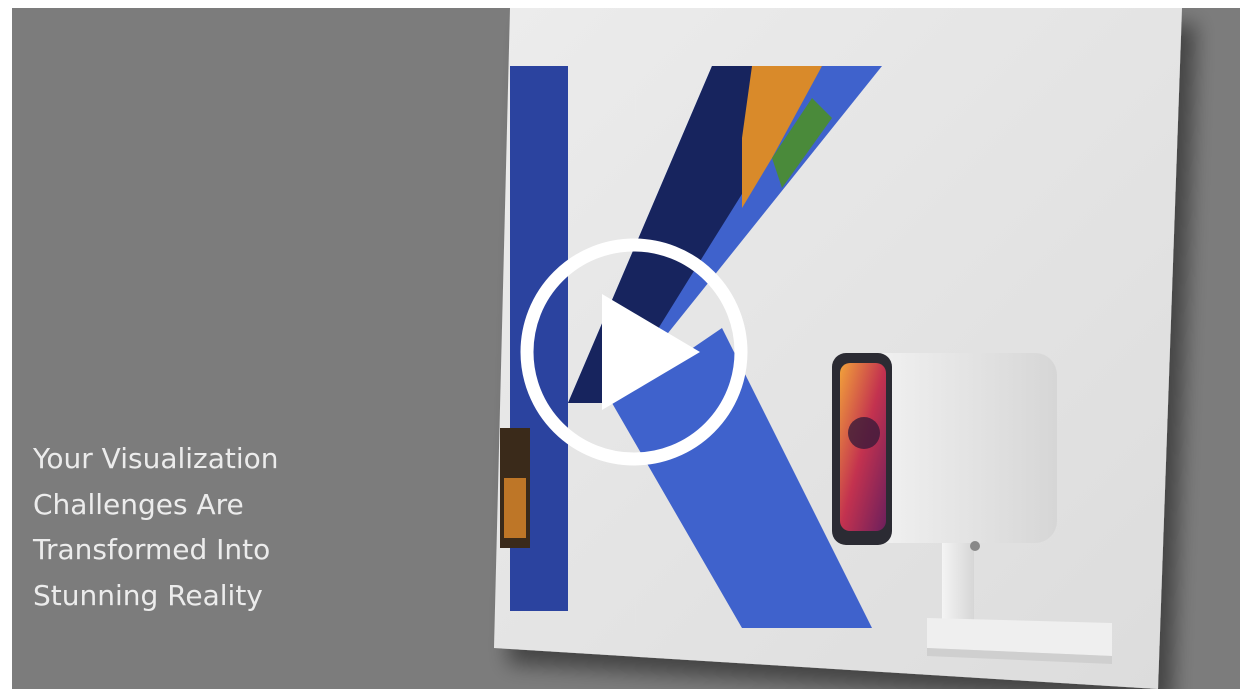 The image size is (1240, 689). I want to click on play-button, so click(634, 352).